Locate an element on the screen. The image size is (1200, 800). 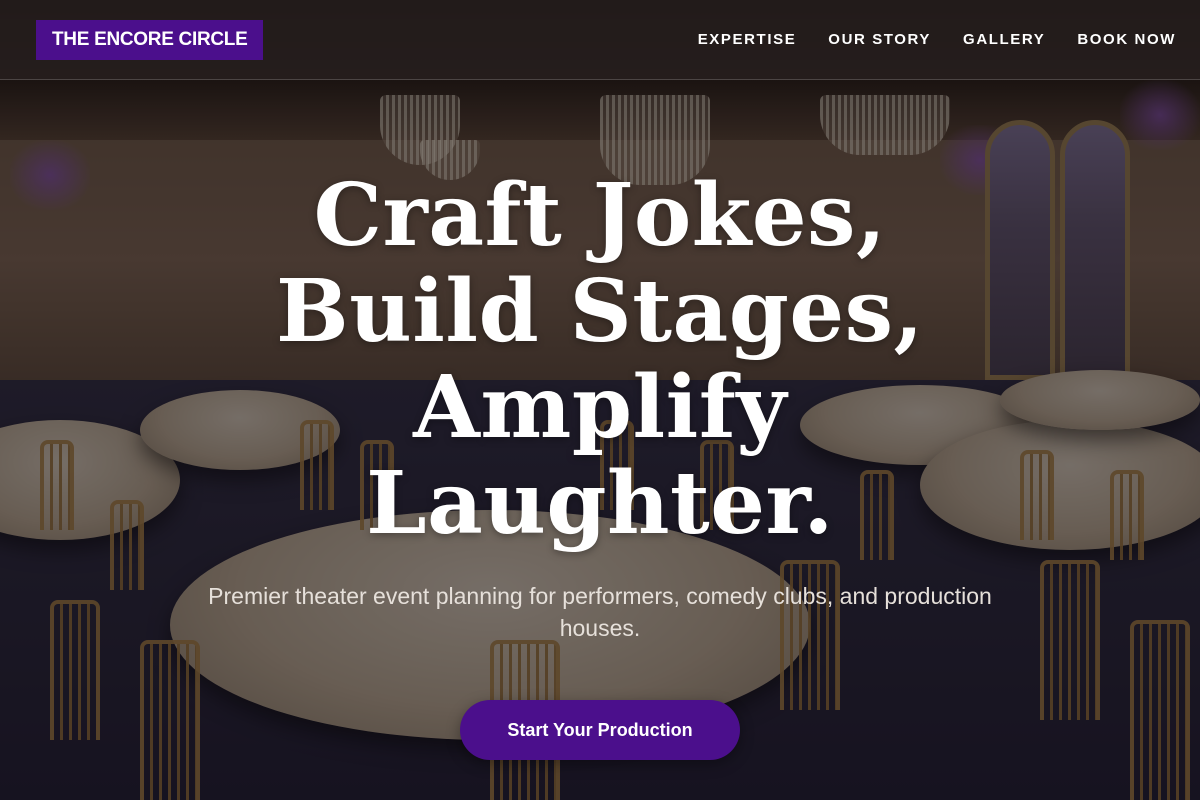
nav-link-book-now: BOOK NOW is located at coordinates (1126, 39).